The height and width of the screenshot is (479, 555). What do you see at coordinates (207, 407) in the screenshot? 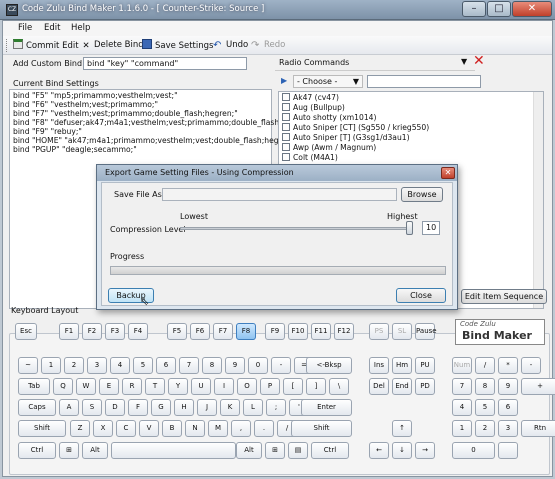
I see `key-j: J` at bounding box center [207, 407].